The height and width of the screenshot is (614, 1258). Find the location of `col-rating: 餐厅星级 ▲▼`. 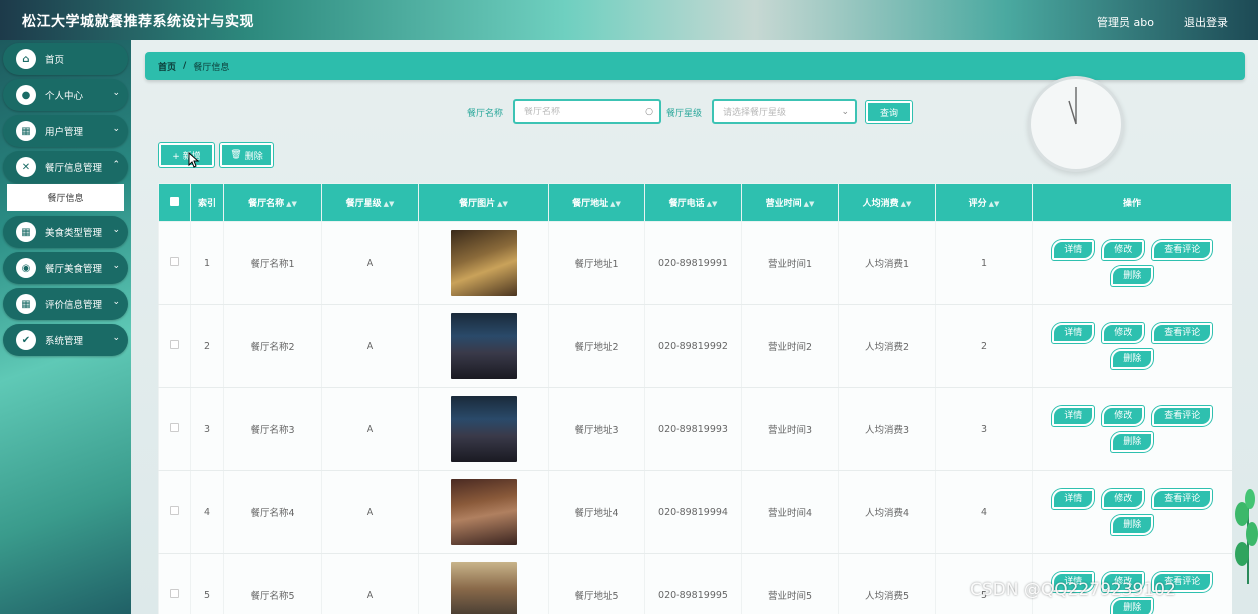

col-rating: 餐厅星级 ▲▼ is located at coordinates (370, 202).